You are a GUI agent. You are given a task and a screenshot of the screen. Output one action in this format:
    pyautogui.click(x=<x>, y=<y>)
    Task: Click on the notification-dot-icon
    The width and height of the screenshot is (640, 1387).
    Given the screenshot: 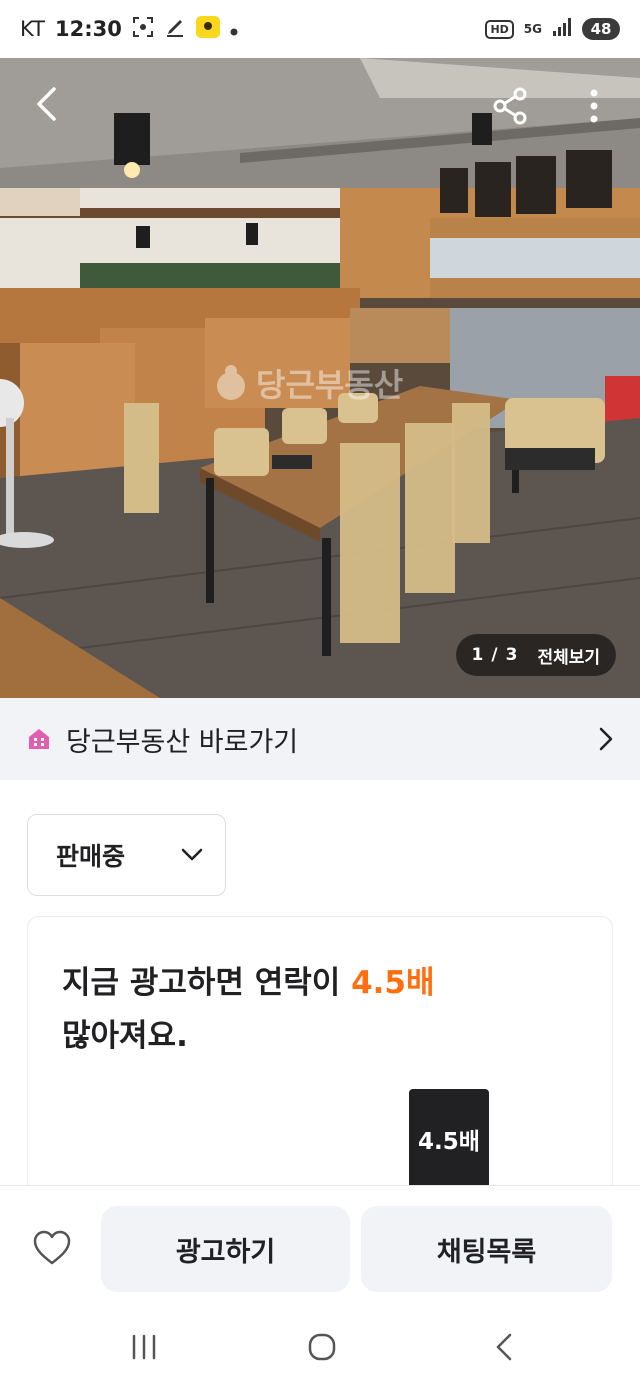 What is the action you would take?
    pyautogui.click(x=234, y=29)
    